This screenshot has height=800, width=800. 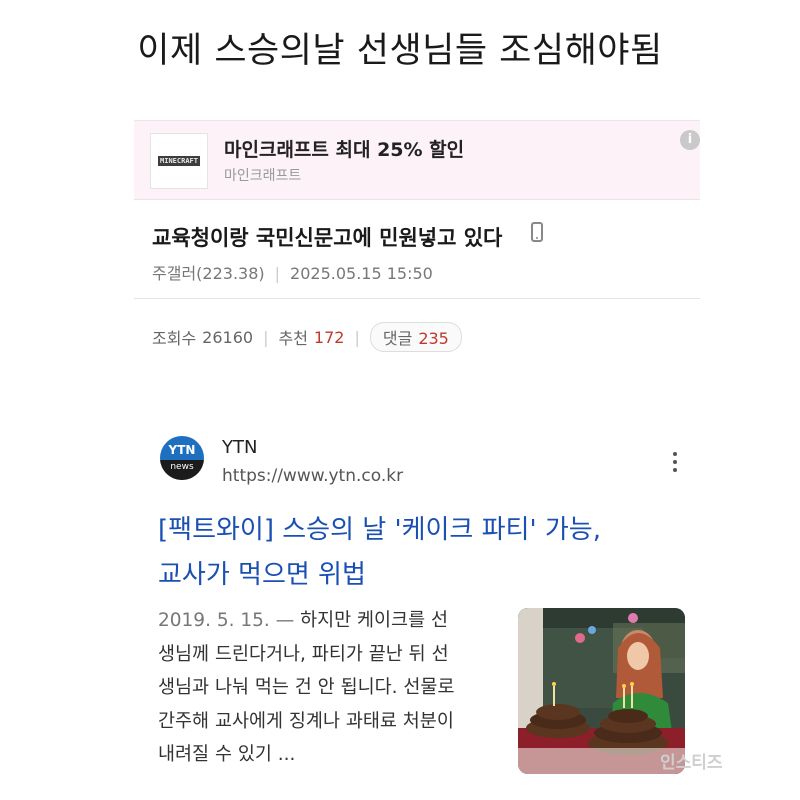 What do you see at coordinates (361, 273) in the screenshot?
I see `post-datetime: 2025.05.15 15:50` at bounding box center [361, 273].